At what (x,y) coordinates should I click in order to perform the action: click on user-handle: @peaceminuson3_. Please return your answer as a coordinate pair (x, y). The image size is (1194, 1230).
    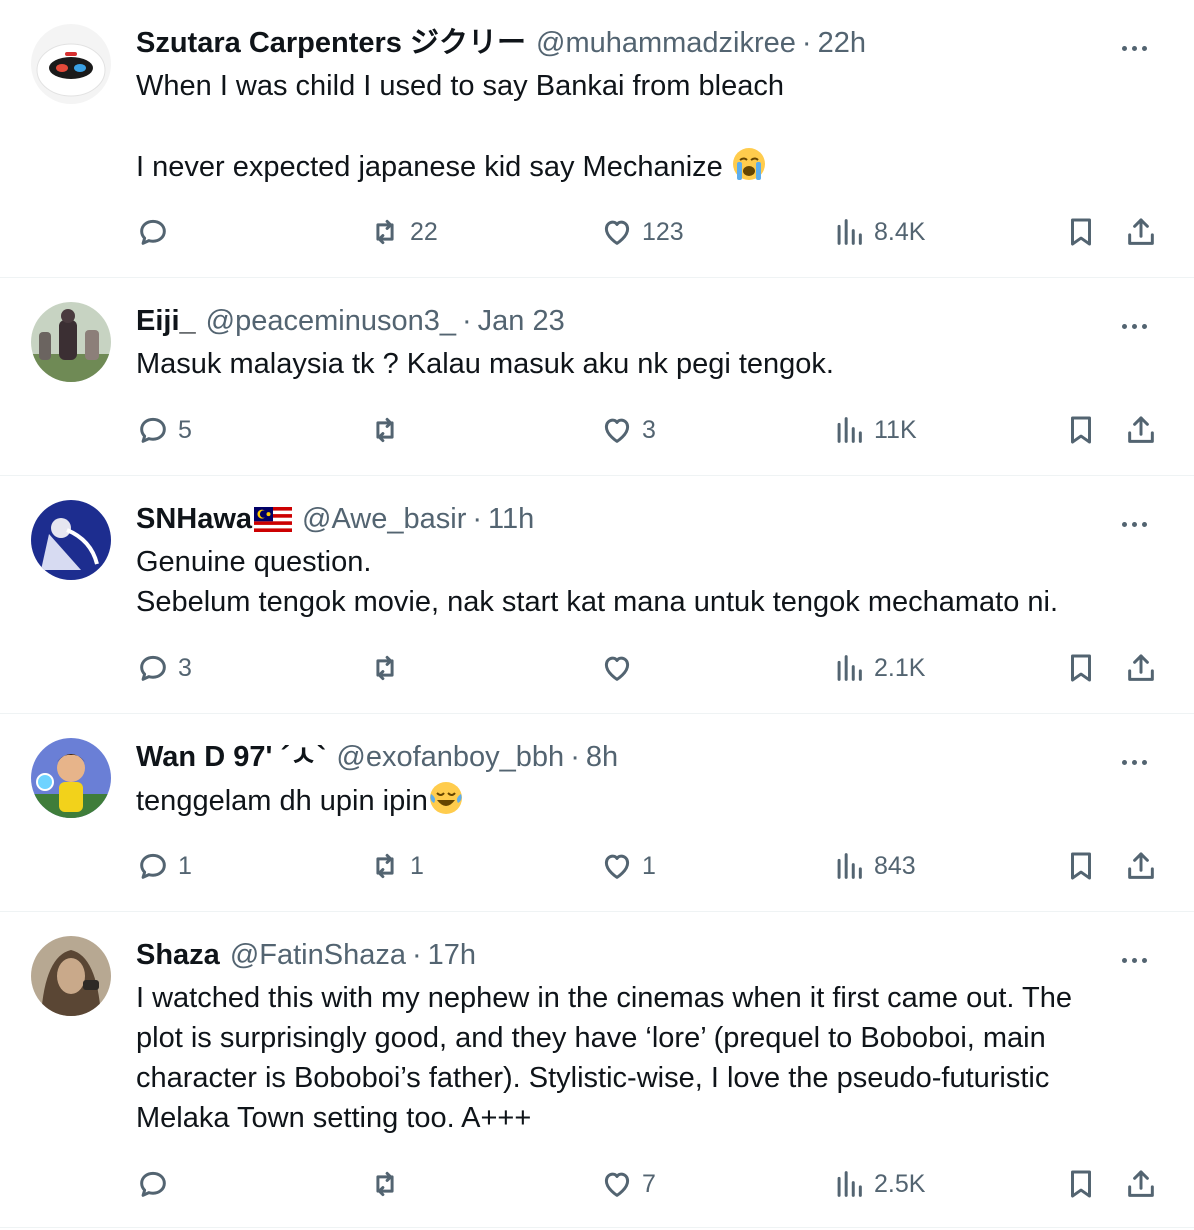
    Looking at the image, I should click on (331, 321).